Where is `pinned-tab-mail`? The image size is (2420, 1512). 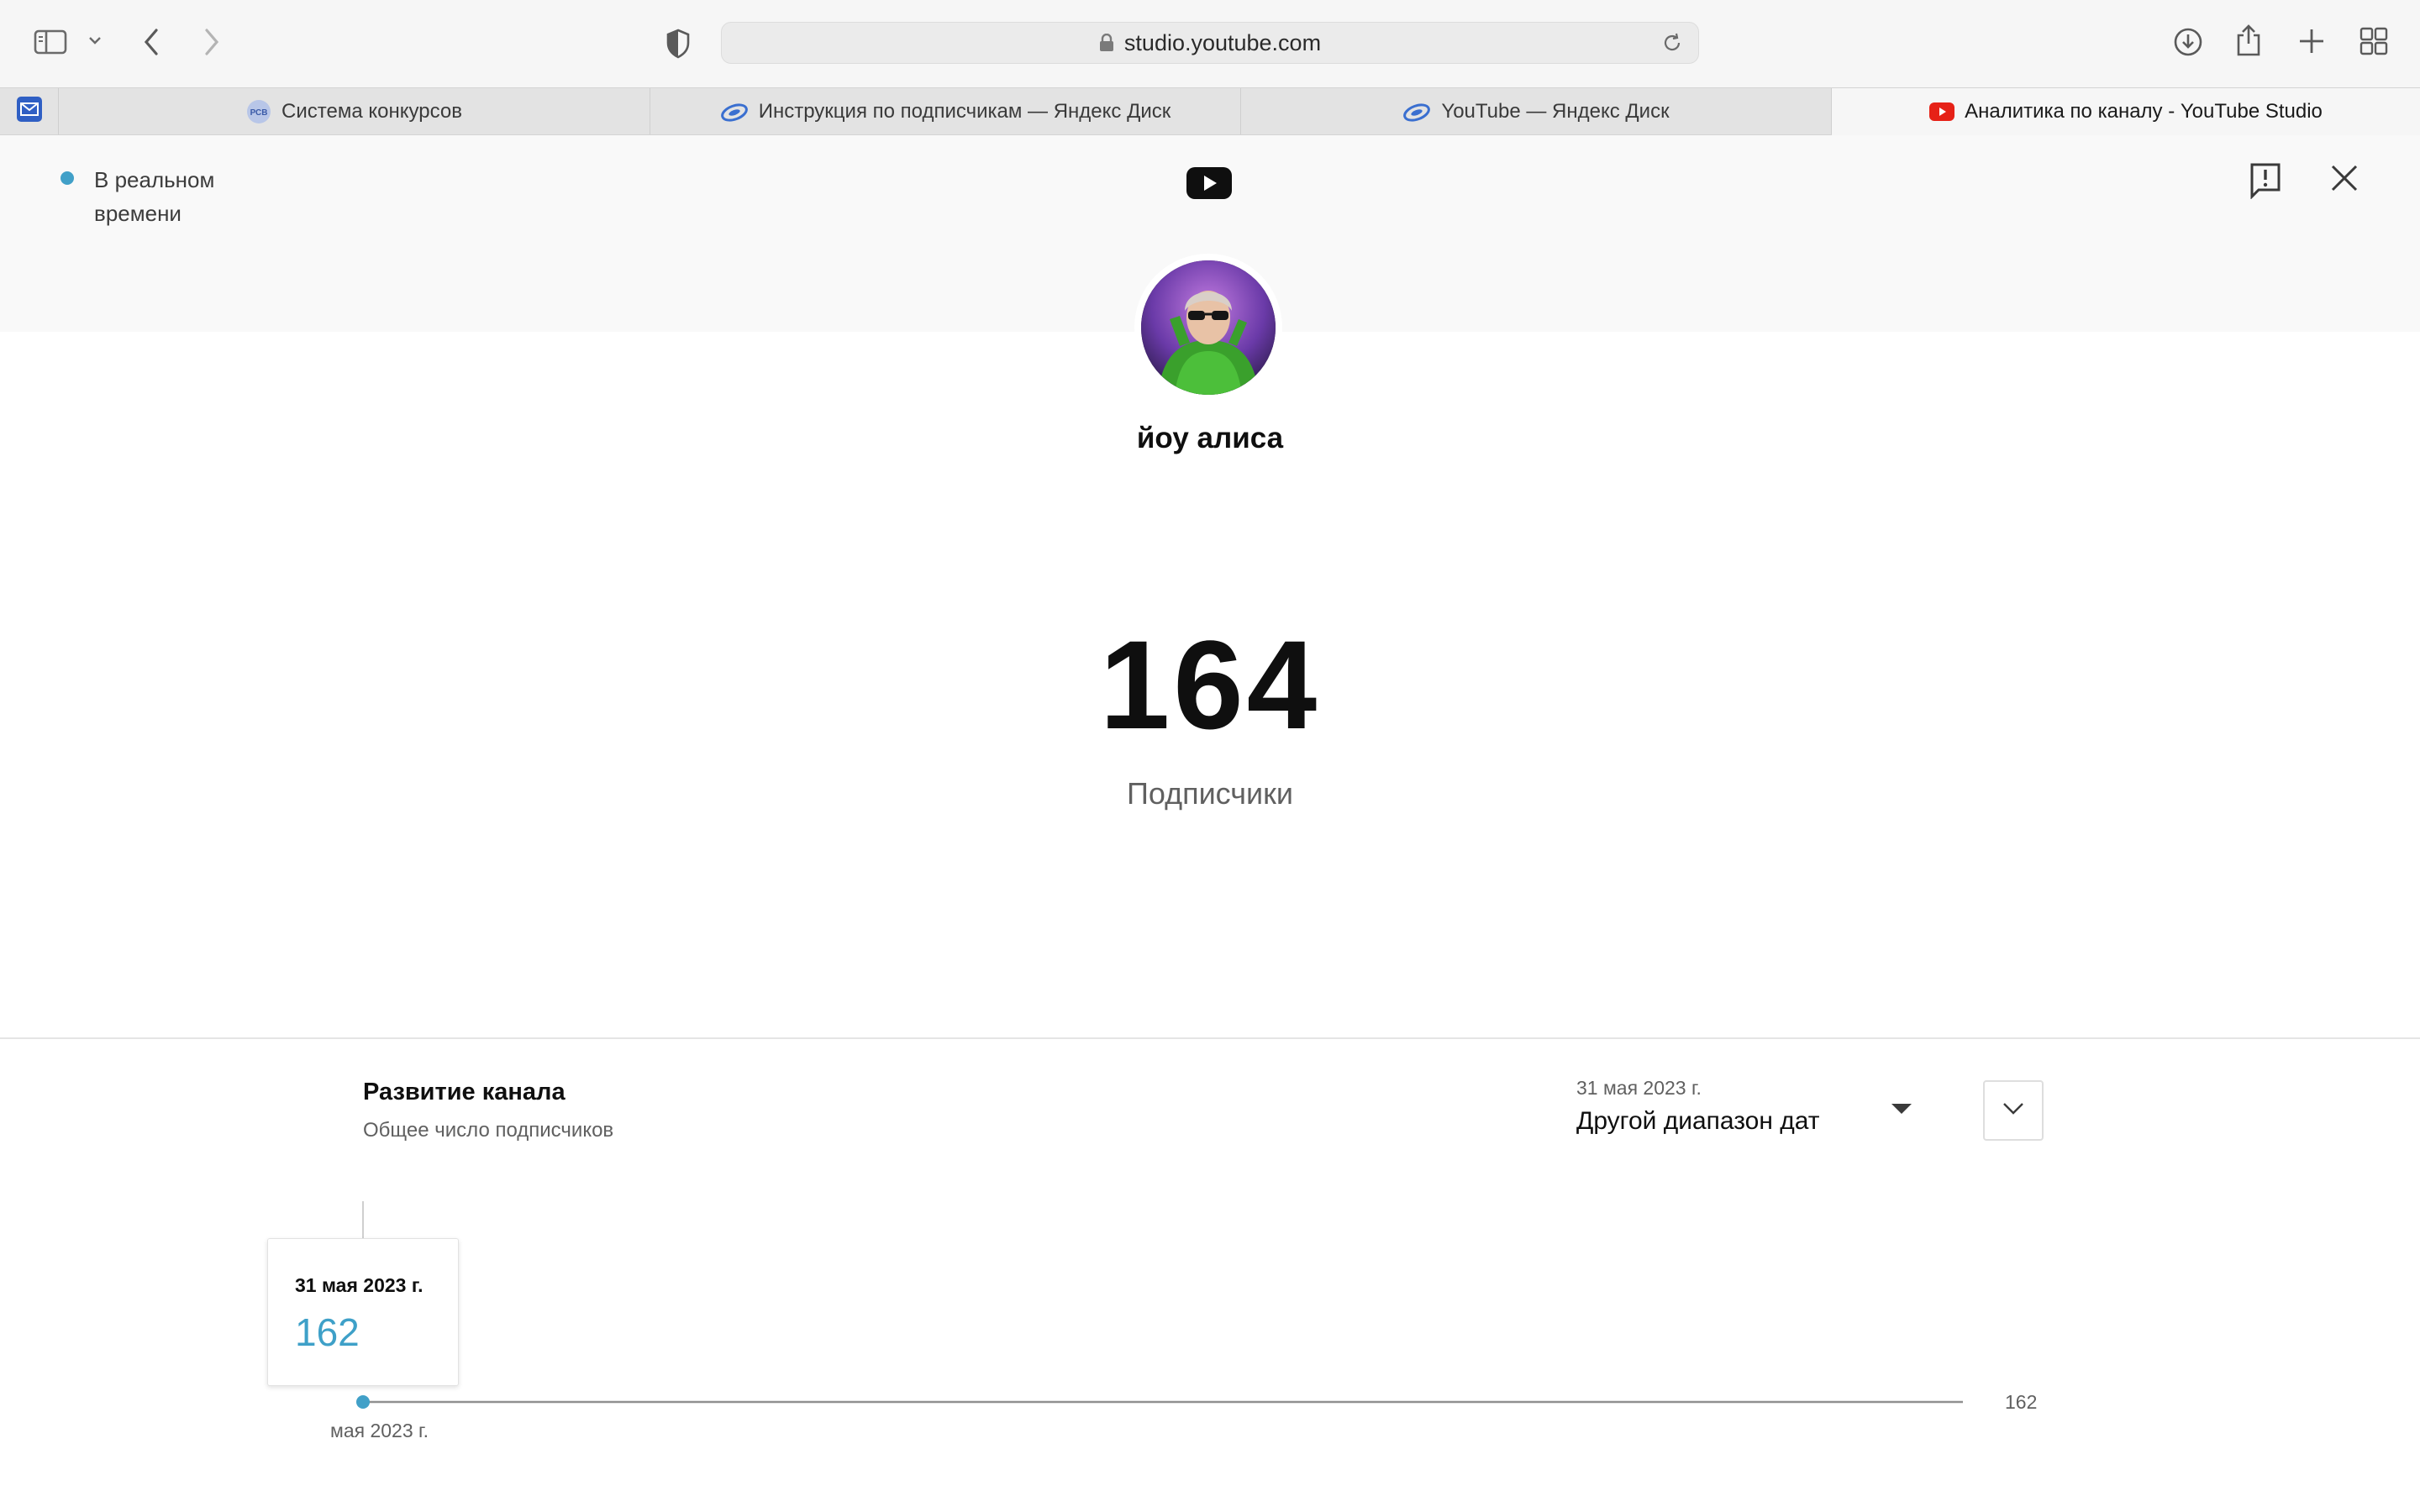 pinned-tab-mail is located at coordinates (29, 111).